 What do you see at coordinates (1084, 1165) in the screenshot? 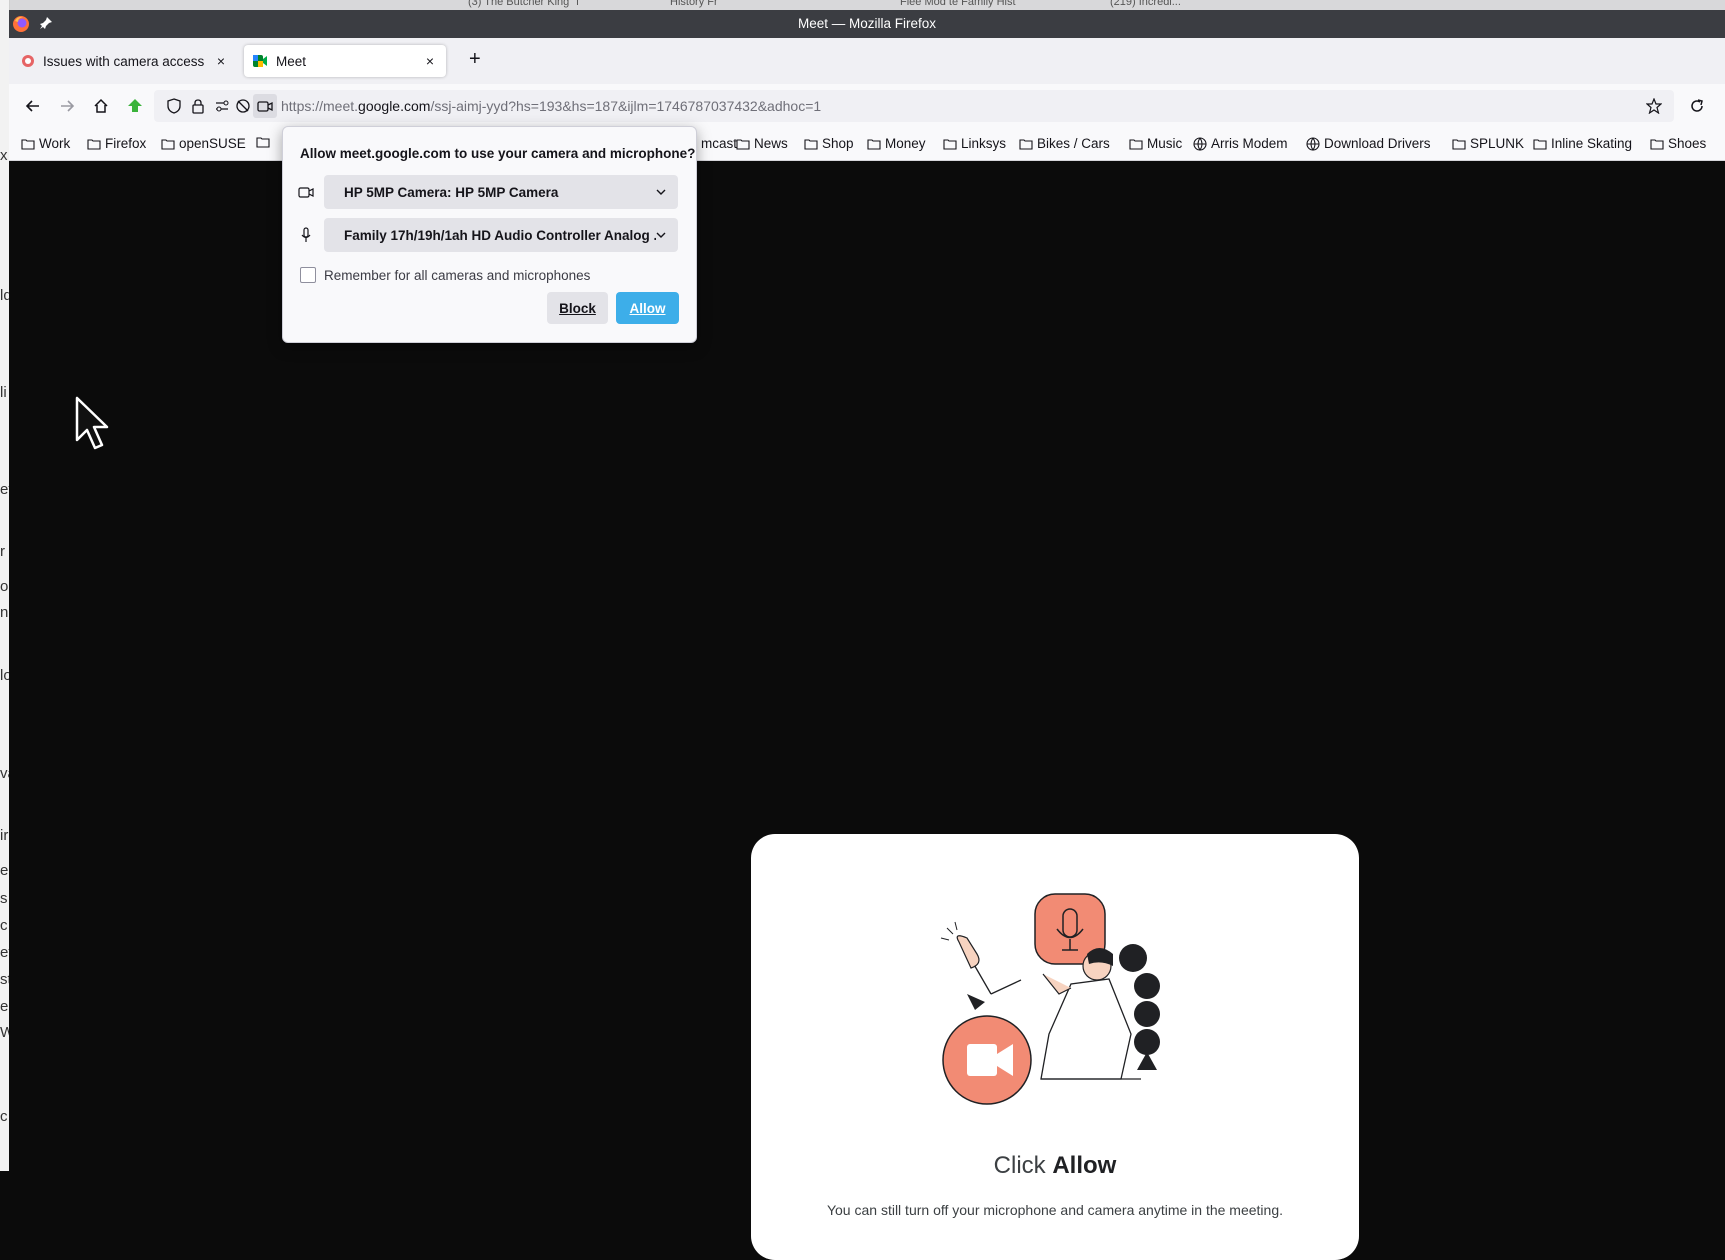
I see `card-title-bold: Allow` at bounding box center [1084, 1165].